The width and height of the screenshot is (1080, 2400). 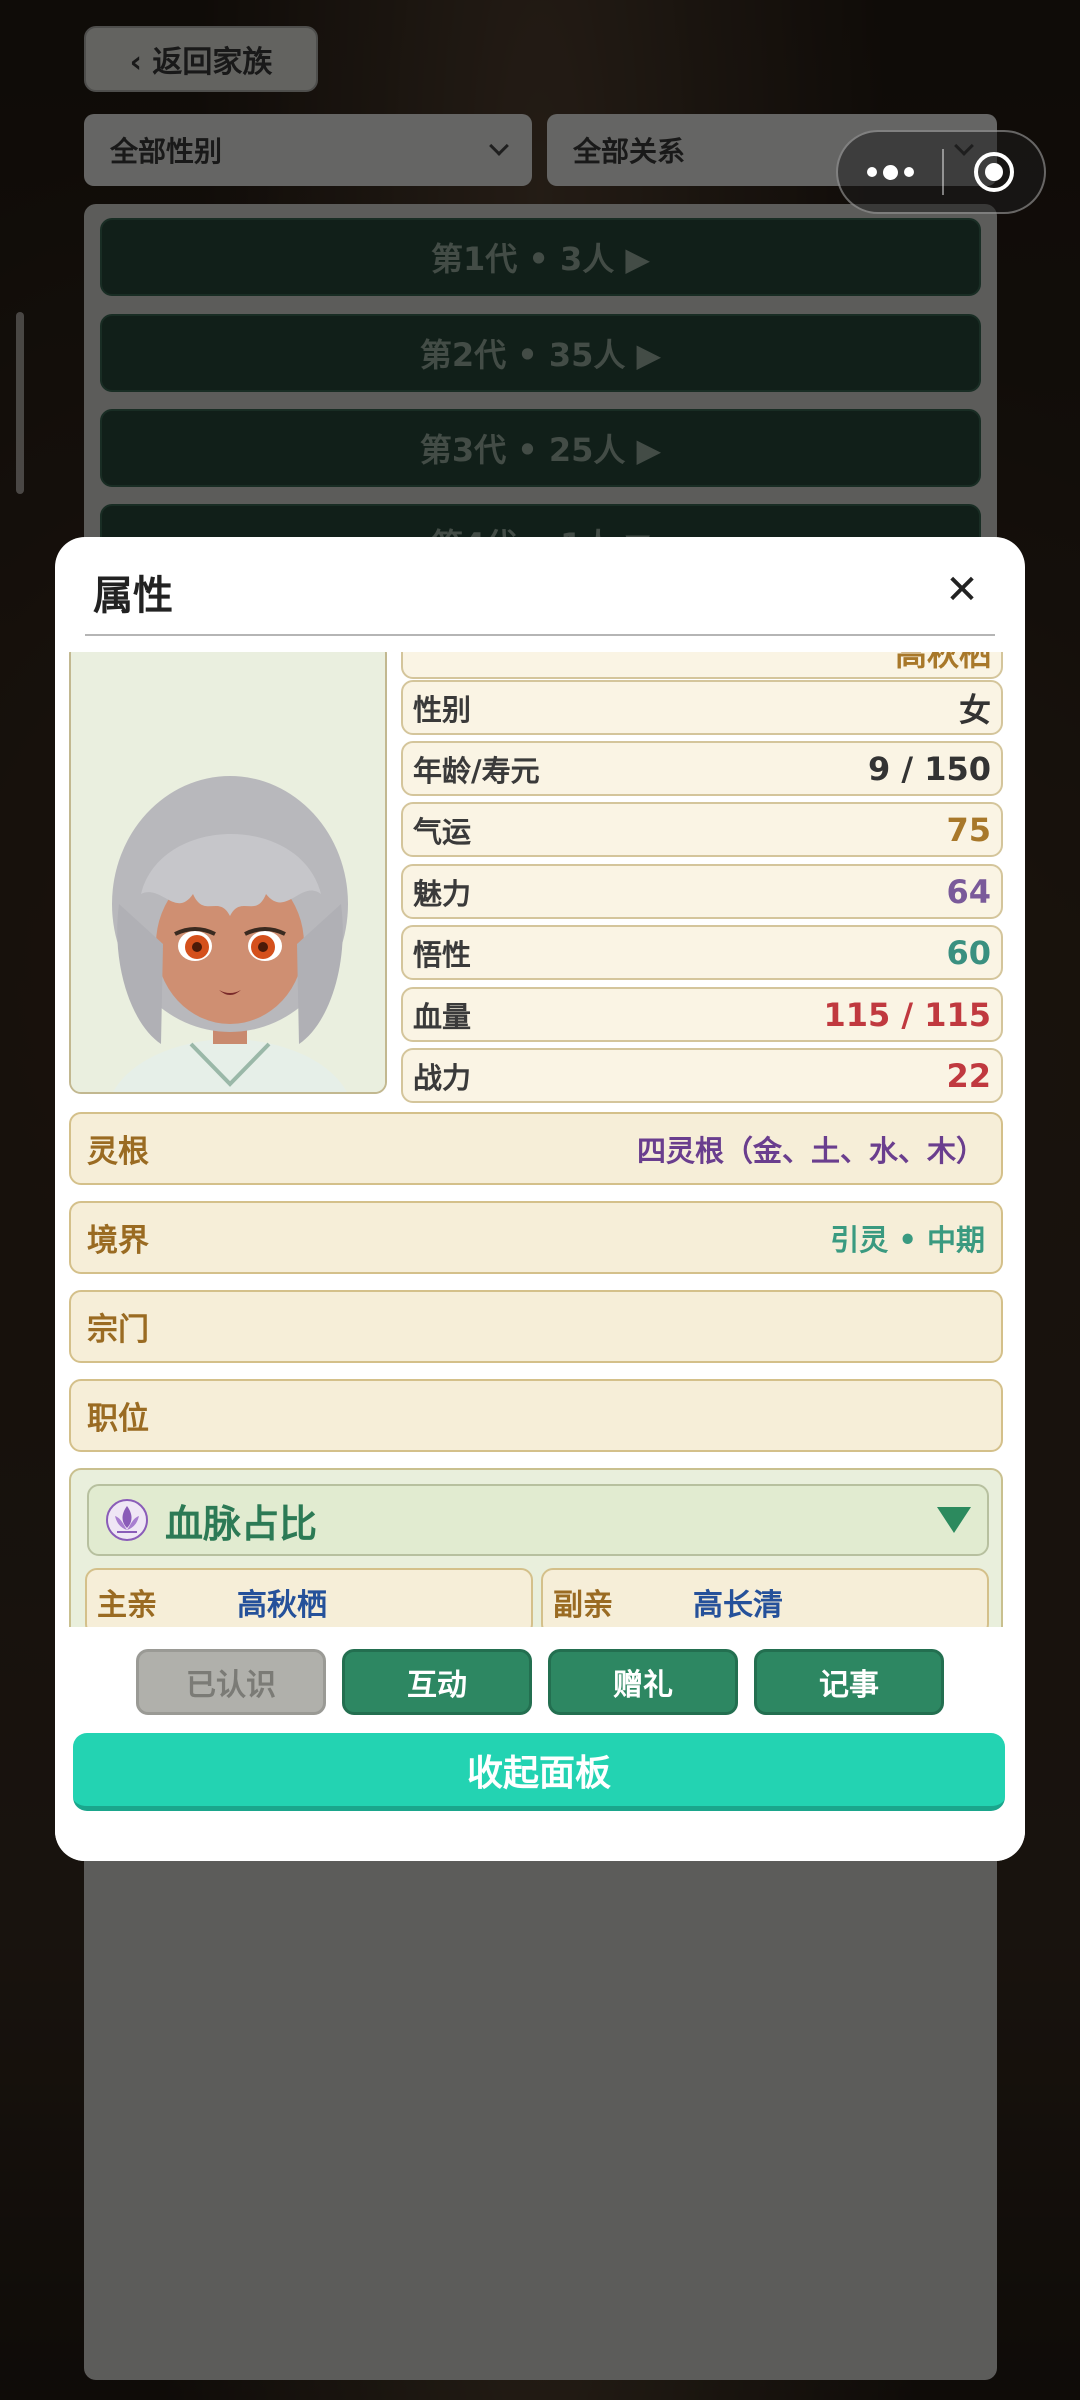 What do you see at coordinates (133, 596) in the screenshot?
I see `modal-title: 属性` at bounding box center [133, 596].